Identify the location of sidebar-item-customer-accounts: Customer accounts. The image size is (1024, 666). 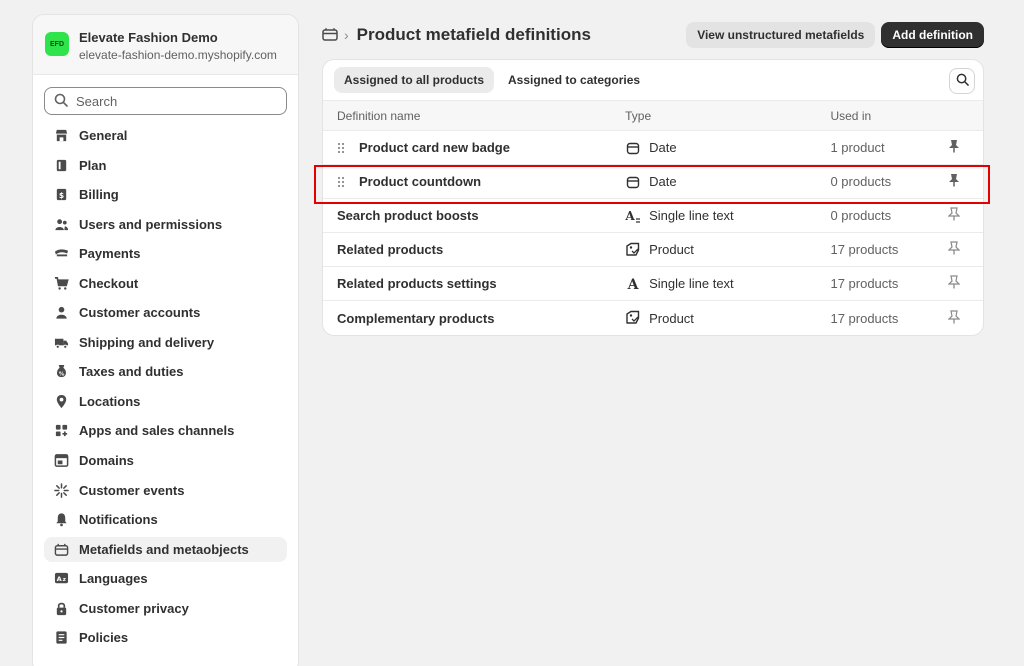
(165, 312).